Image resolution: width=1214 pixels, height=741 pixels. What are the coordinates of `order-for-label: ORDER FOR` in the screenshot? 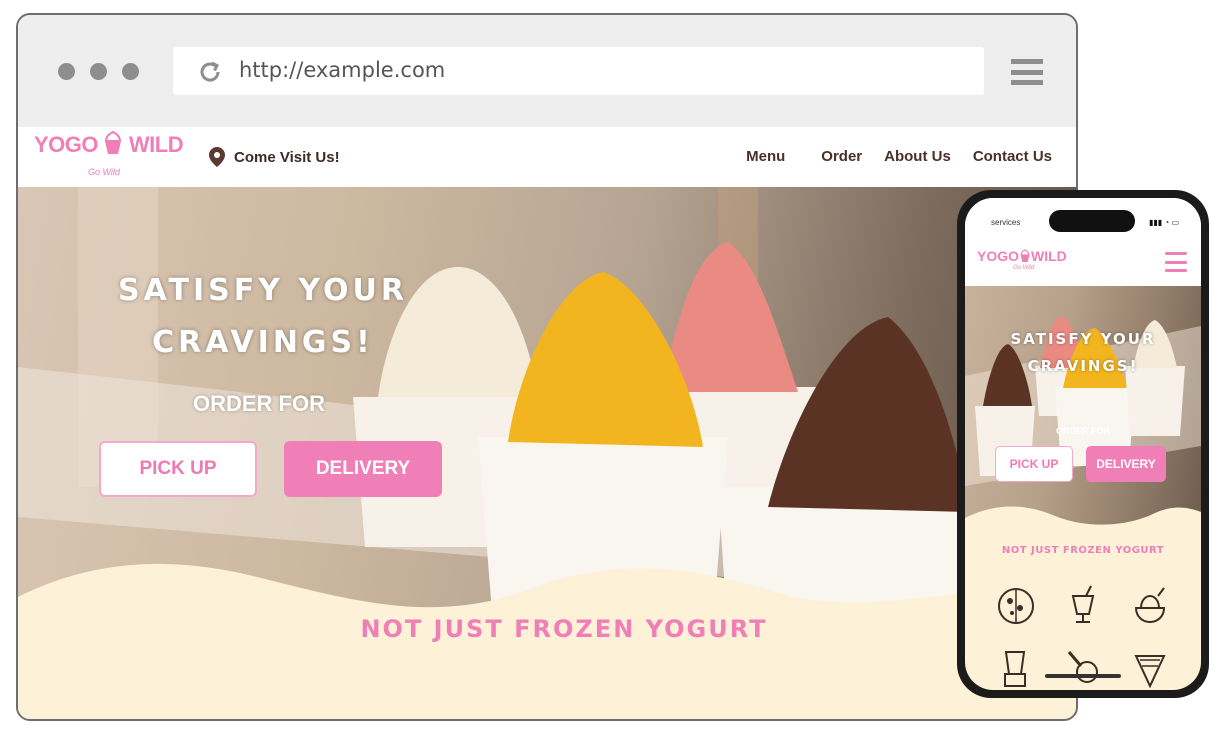 It's located at (259, 403).